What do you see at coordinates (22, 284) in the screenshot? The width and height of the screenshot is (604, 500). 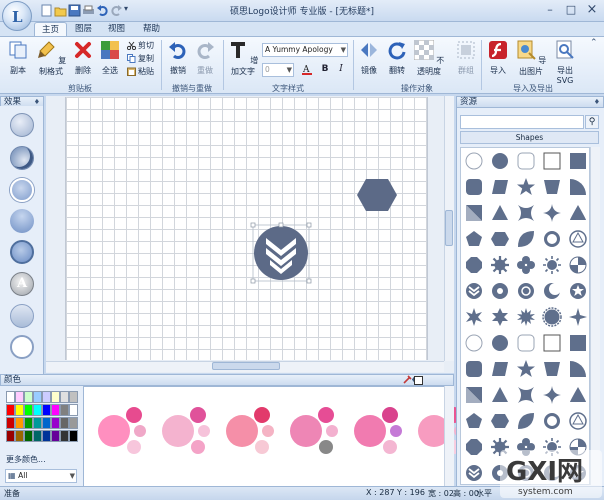 I see `effect-text-icon: A` at bounding box center [22, 284].